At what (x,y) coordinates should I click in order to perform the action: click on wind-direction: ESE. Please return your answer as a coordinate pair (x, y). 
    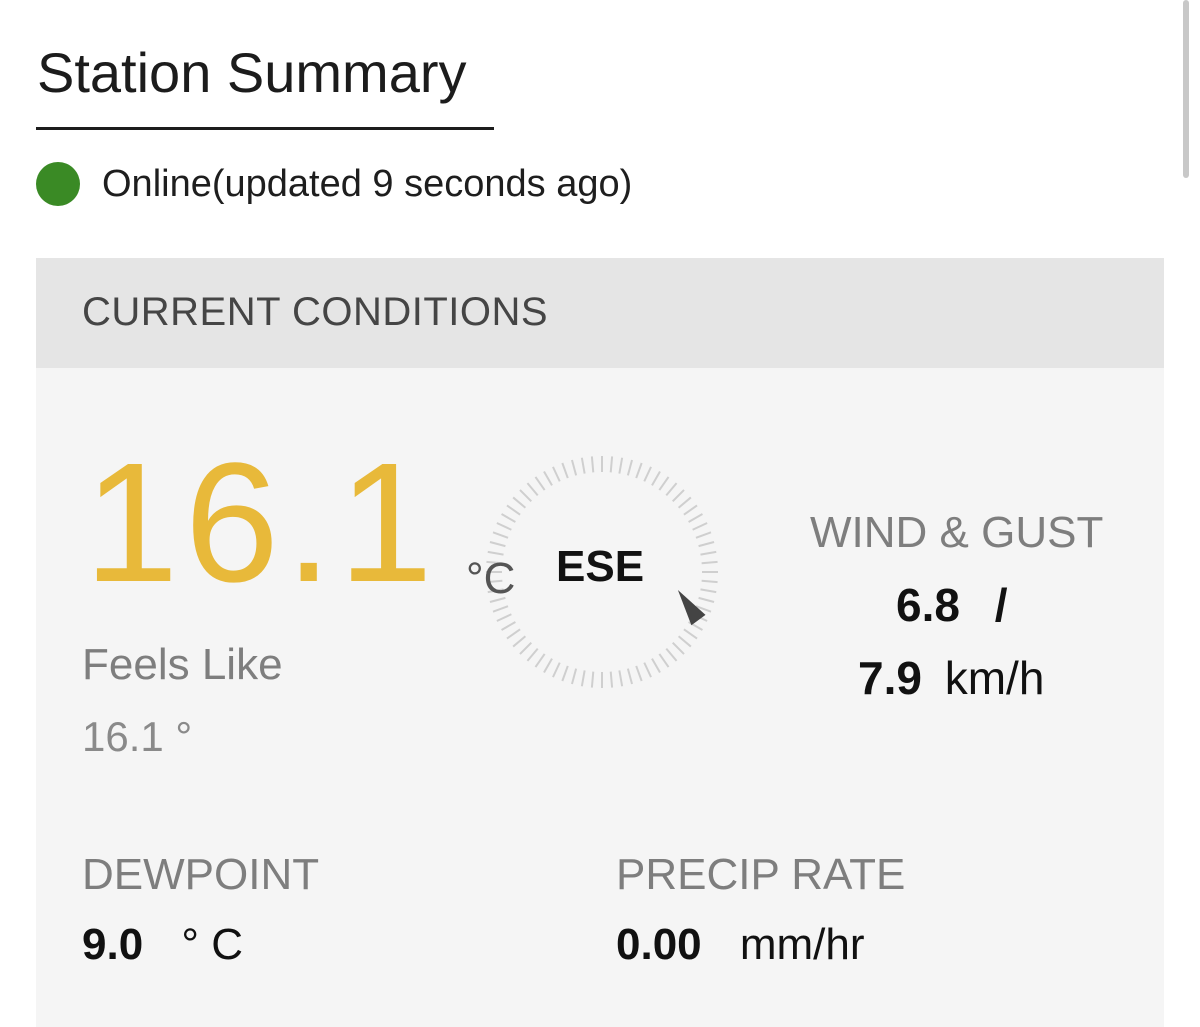
    Looking at the image, I should click on (600, 566).